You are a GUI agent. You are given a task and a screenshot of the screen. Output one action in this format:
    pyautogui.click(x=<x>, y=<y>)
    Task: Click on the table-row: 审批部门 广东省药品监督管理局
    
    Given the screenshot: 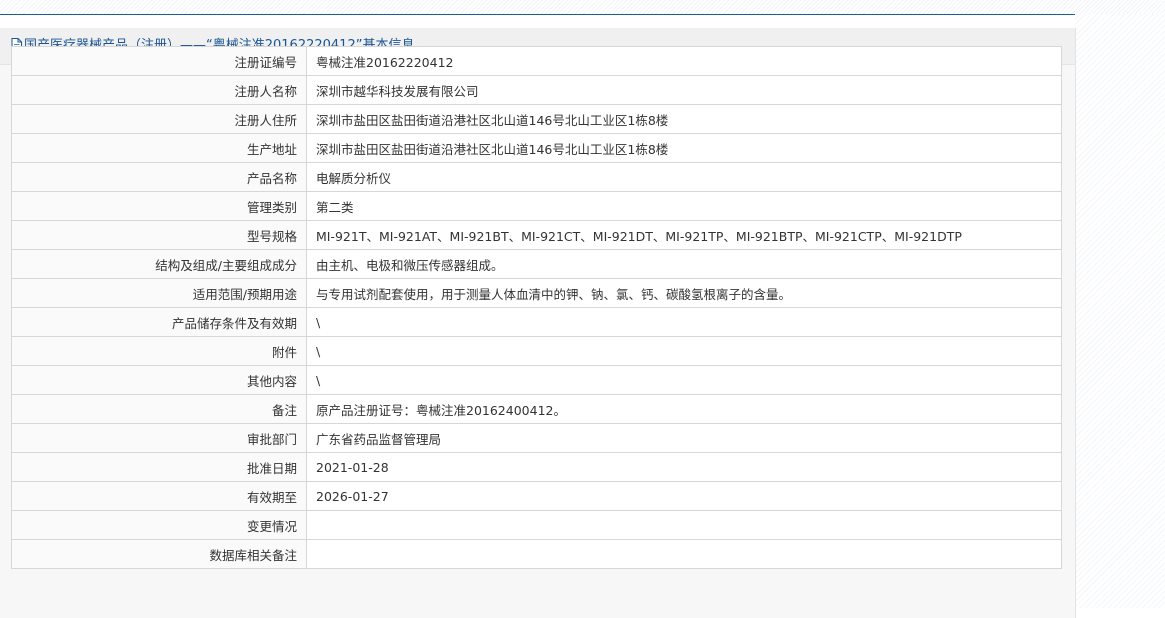 What is the action you would take?
    pyautogui.click(x=536, y=438)
    